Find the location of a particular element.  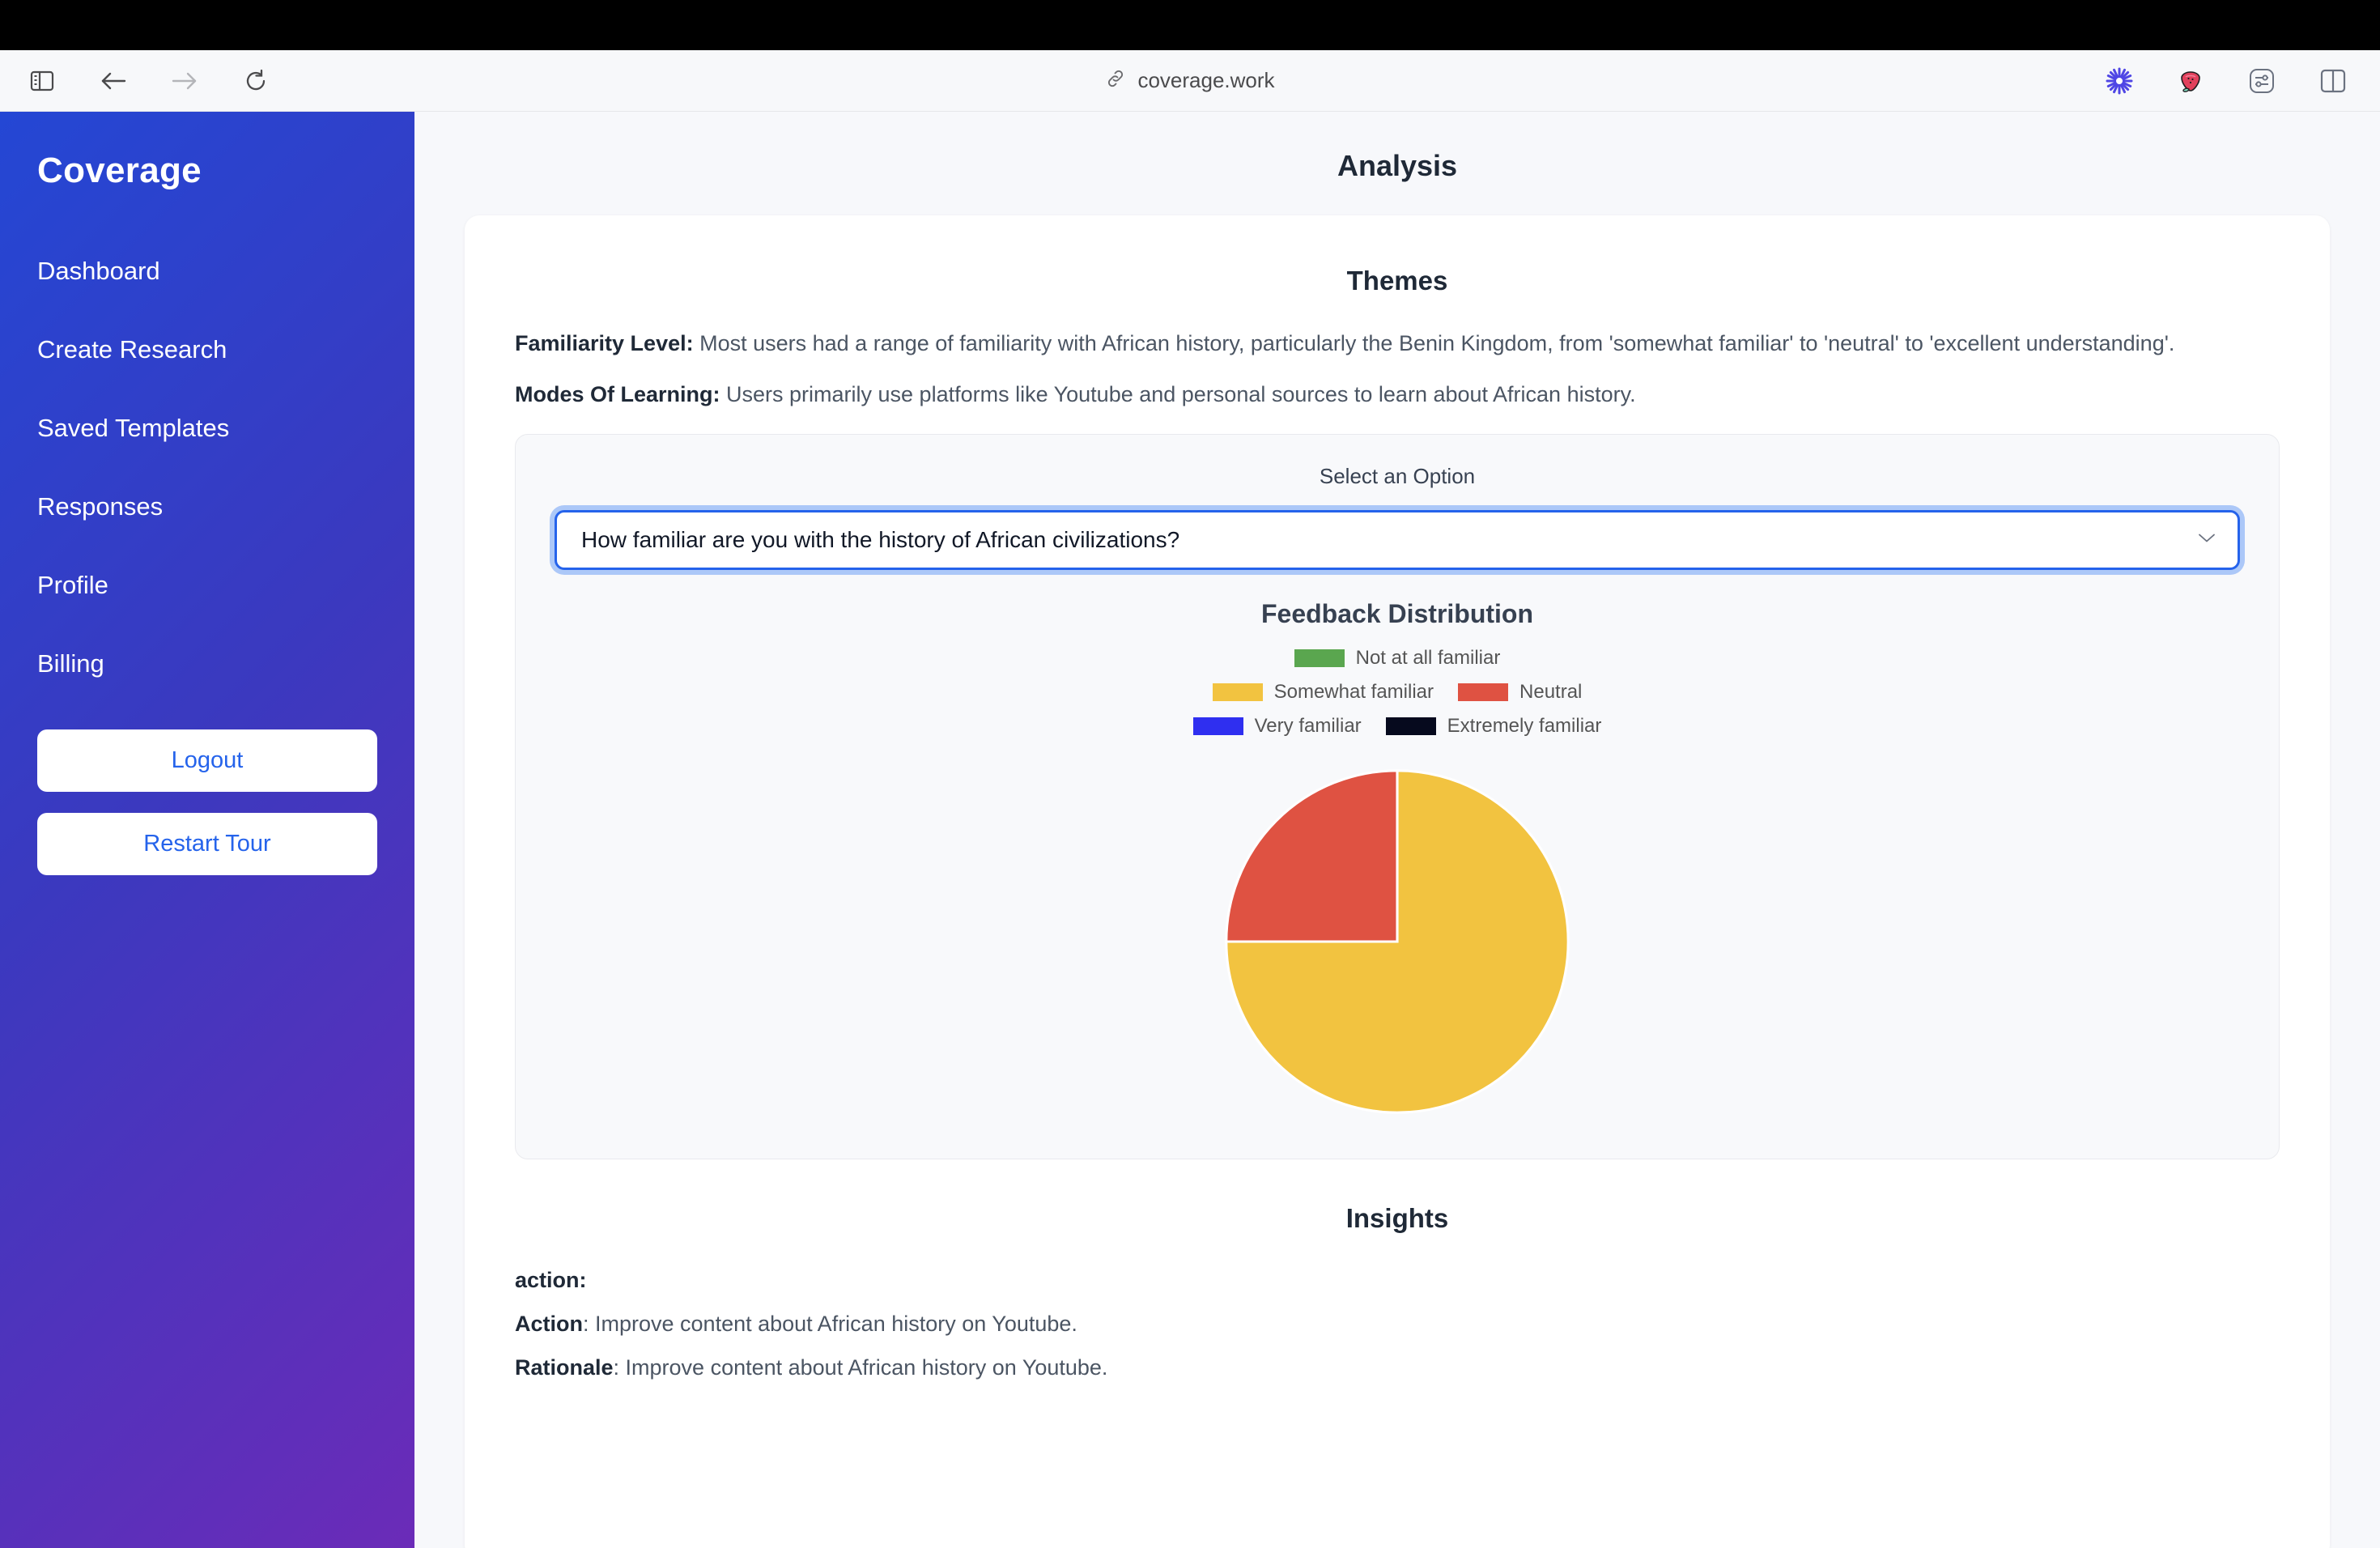

insights-heading: Insights is located at coordinates (1397, 1218).